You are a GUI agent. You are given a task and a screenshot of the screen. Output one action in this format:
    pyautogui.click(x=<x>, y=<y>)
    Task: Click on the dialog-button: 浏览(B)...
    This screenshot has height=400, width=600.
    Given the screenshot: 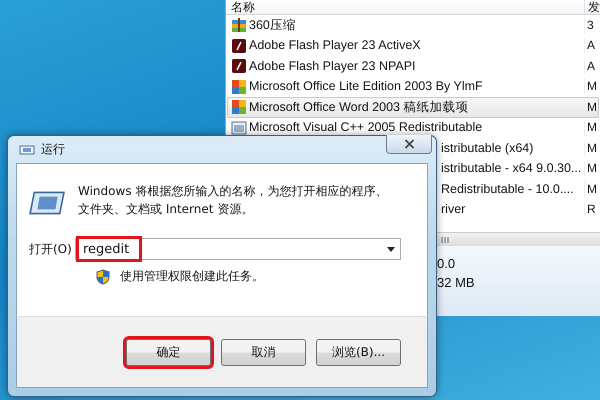 What is the action you would take?
    pyautogui.click(x=358, y=352)
    